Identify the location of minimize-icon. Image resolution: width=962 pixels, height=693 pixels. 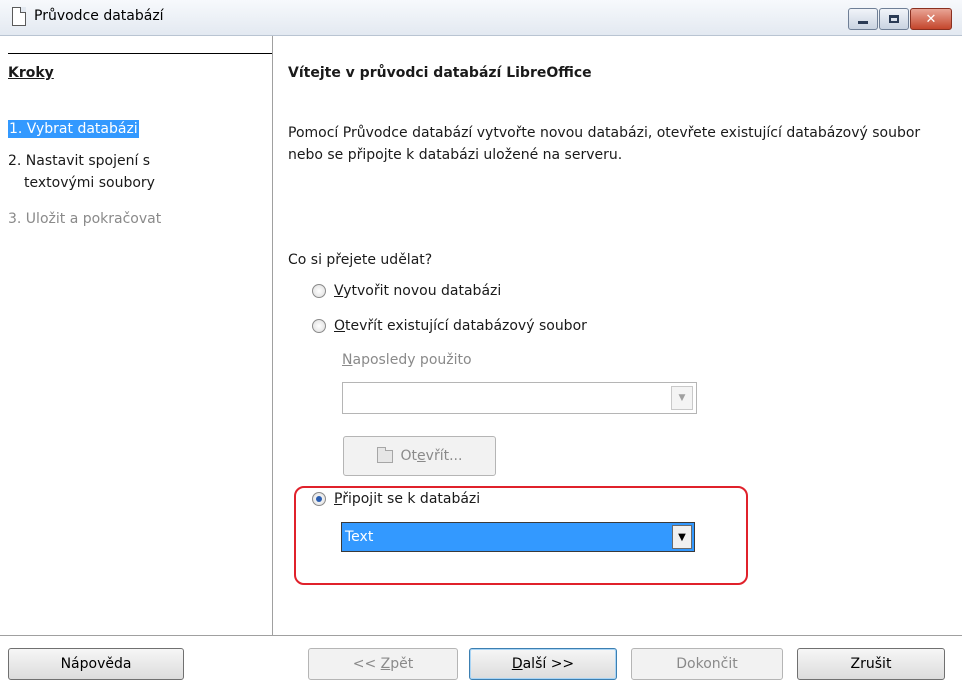
(863, 22).